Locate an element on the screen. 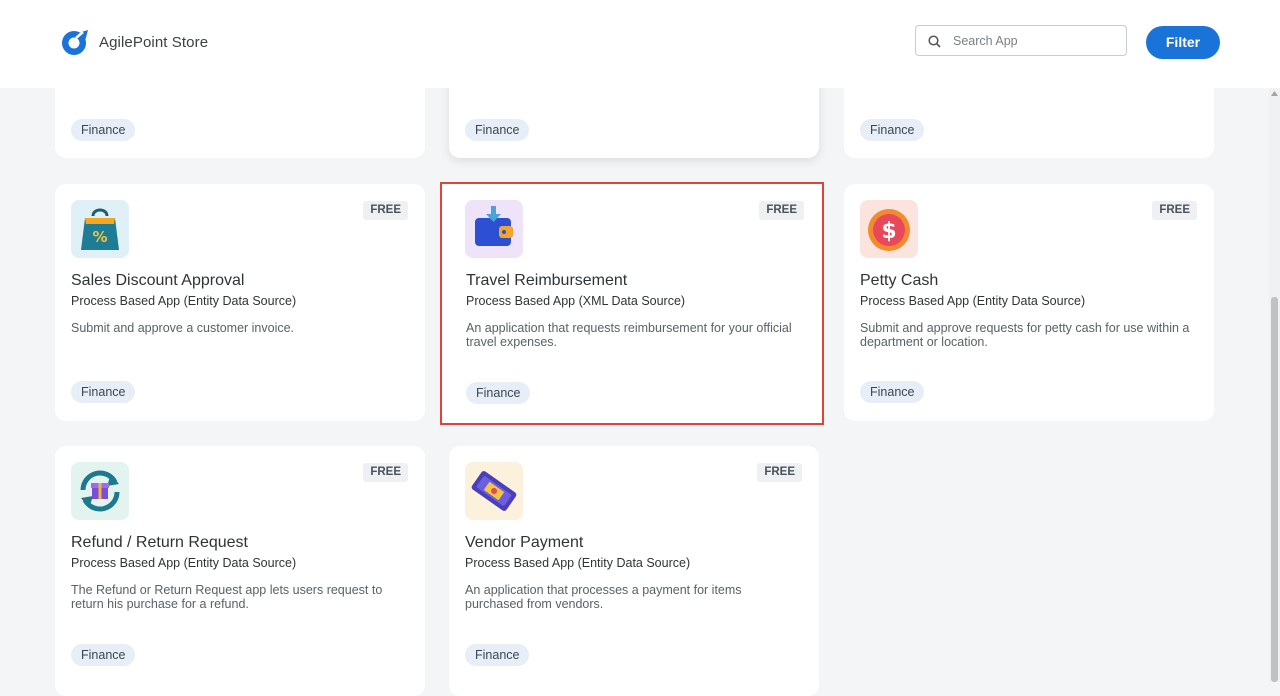 This screenshot has height=696, width=1280. cash-bills-icon is located at coordinates (494, 491).